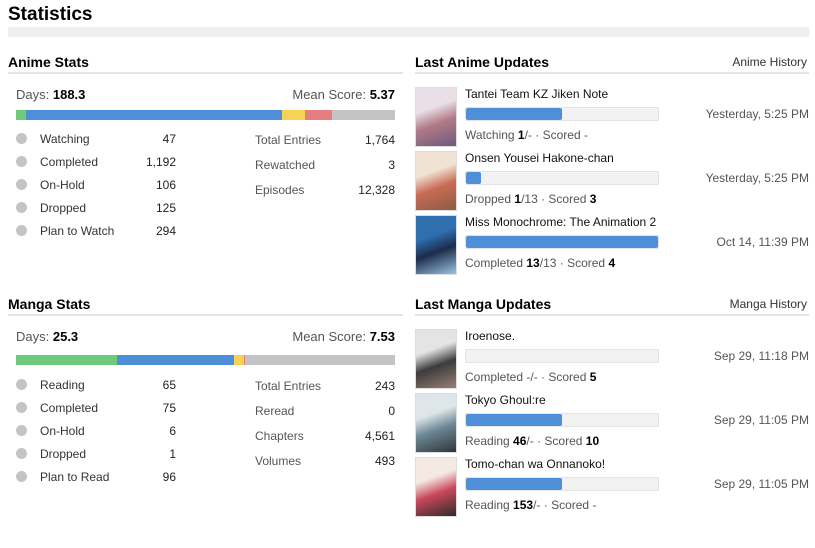  Describe the element at coordinates (205, 73) in the screenshot. I see `anime-stats-rule` at that location.